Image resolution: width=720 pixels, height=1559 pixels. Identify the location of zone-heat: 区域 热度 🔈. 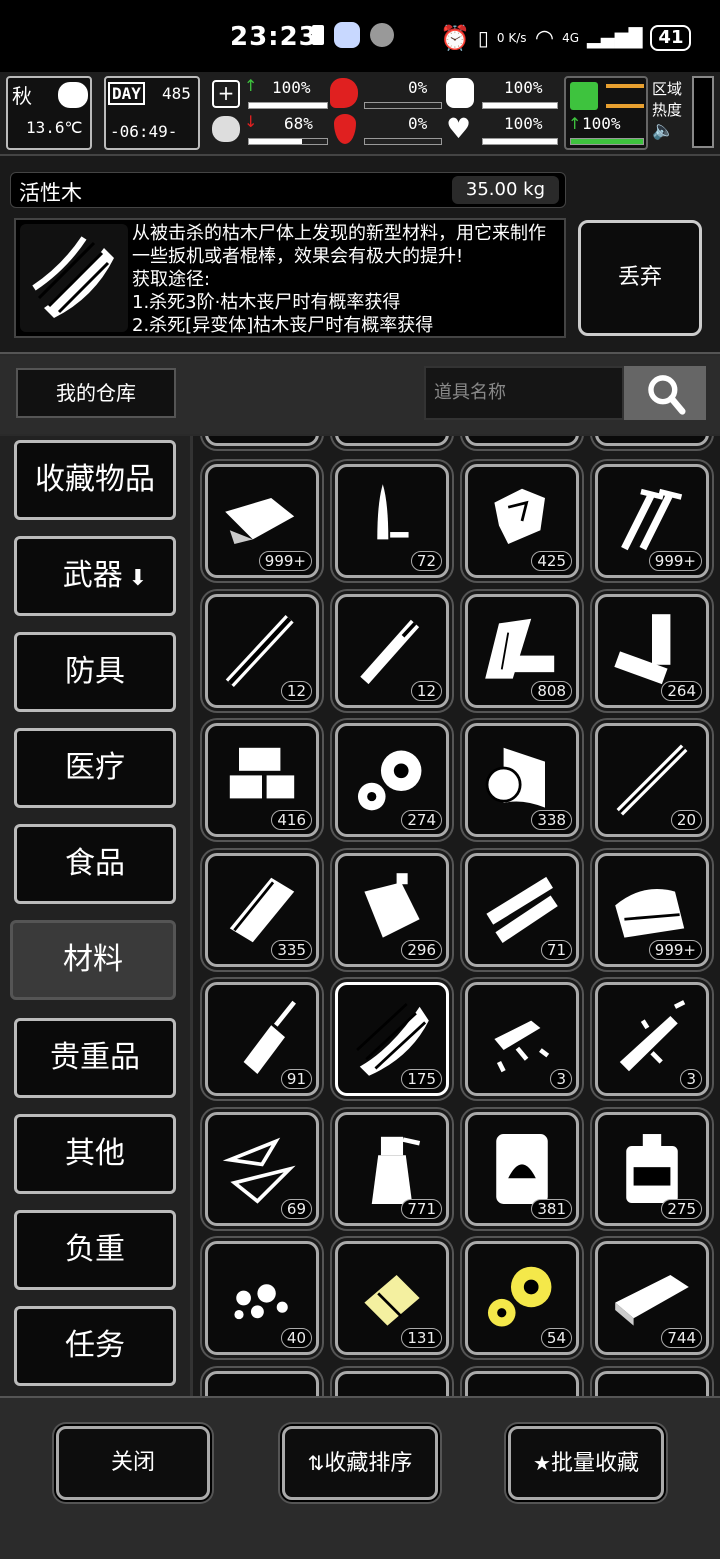
(670, 115).